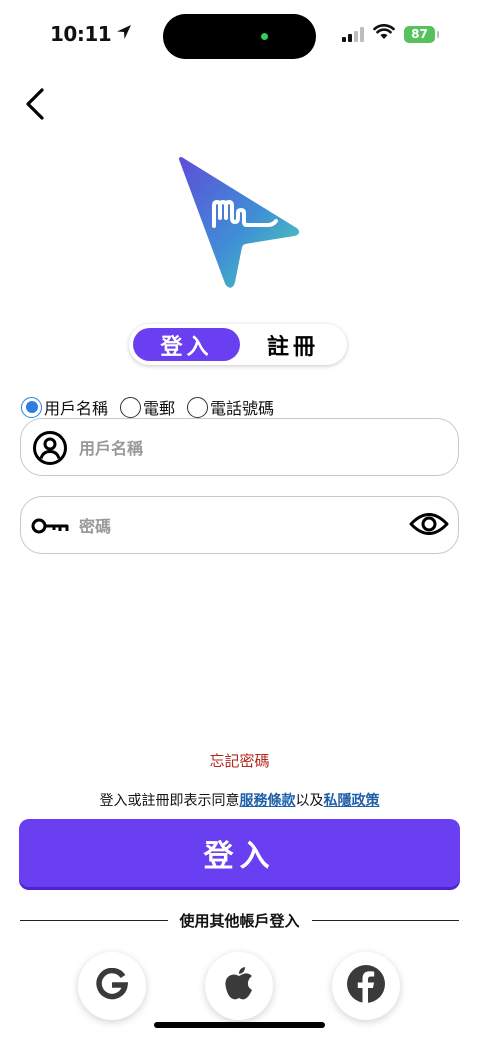 The image size is (479, 1039). I want to click on terms-of-service-link: 服務條款, so click(268, 801).